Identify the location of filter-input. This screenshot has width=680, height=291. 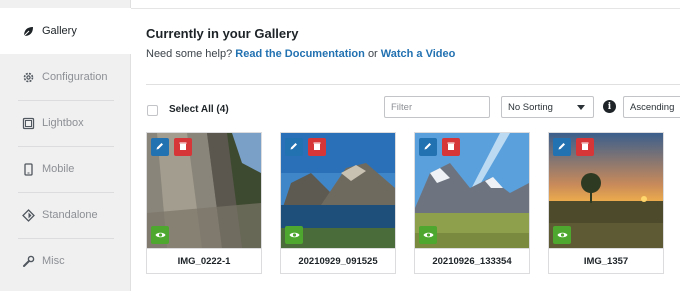
(437, 107).